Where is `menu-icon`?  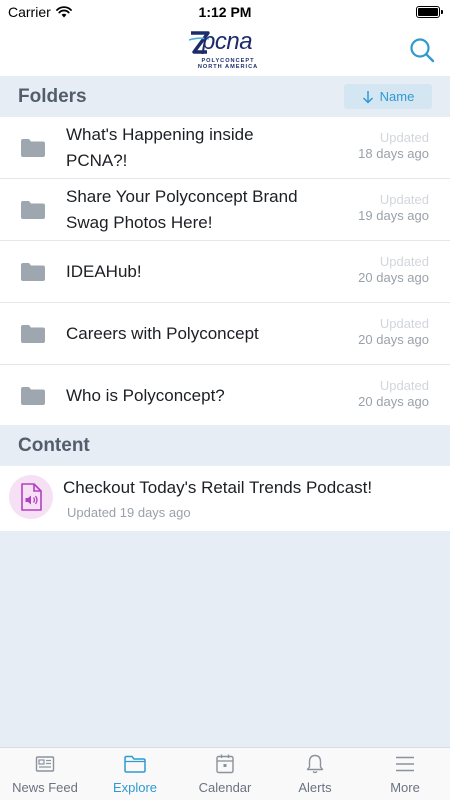
menu-icon is located at coordinates (405, 764).